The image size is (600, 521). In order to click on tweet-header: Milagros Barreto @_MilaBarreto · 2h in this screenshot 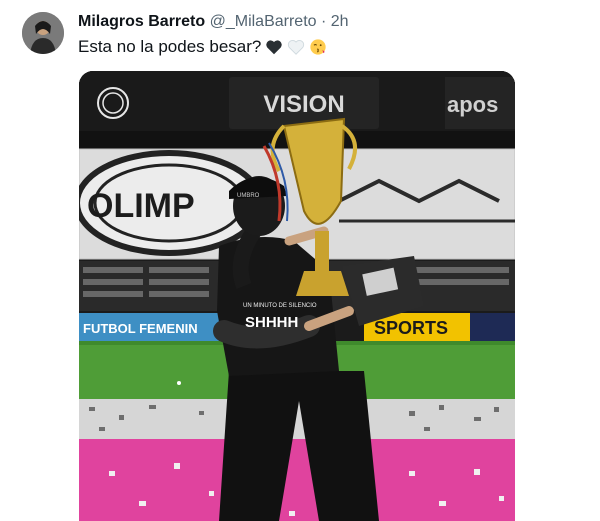, I will do `click(213, 22)`.